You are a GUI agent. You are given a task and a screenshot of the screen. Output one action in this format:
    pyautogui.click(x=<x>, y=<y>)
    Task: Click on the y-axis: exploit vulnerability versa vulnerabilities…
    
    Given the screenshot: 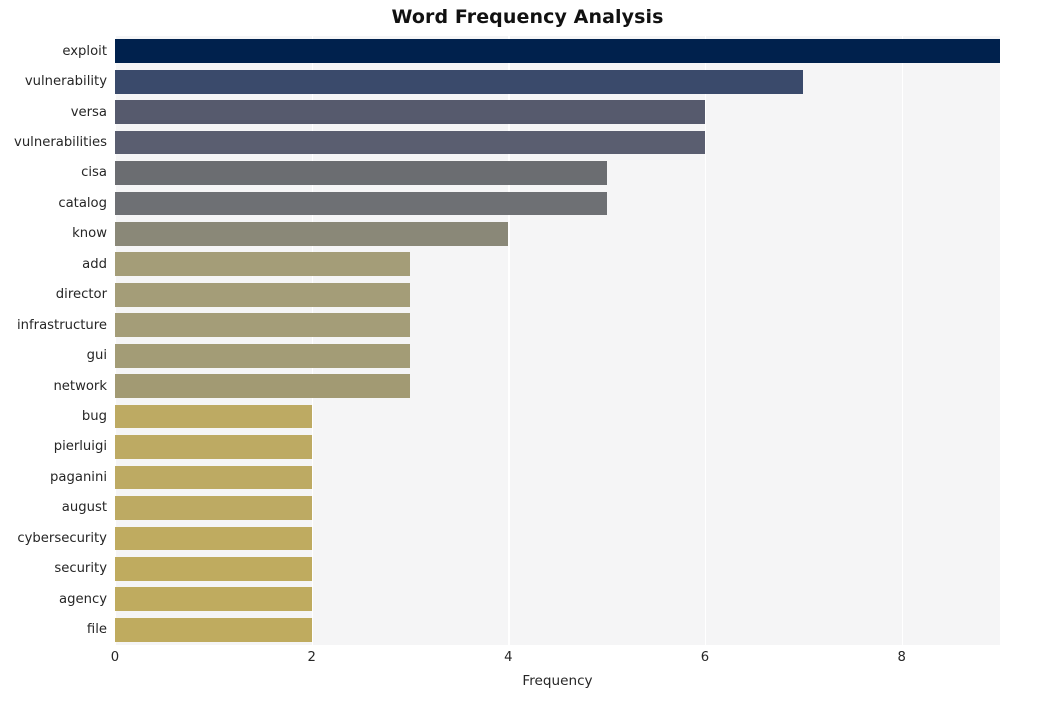 What is the action you would take?
    pyautogui.click(x=53, y=340)
    